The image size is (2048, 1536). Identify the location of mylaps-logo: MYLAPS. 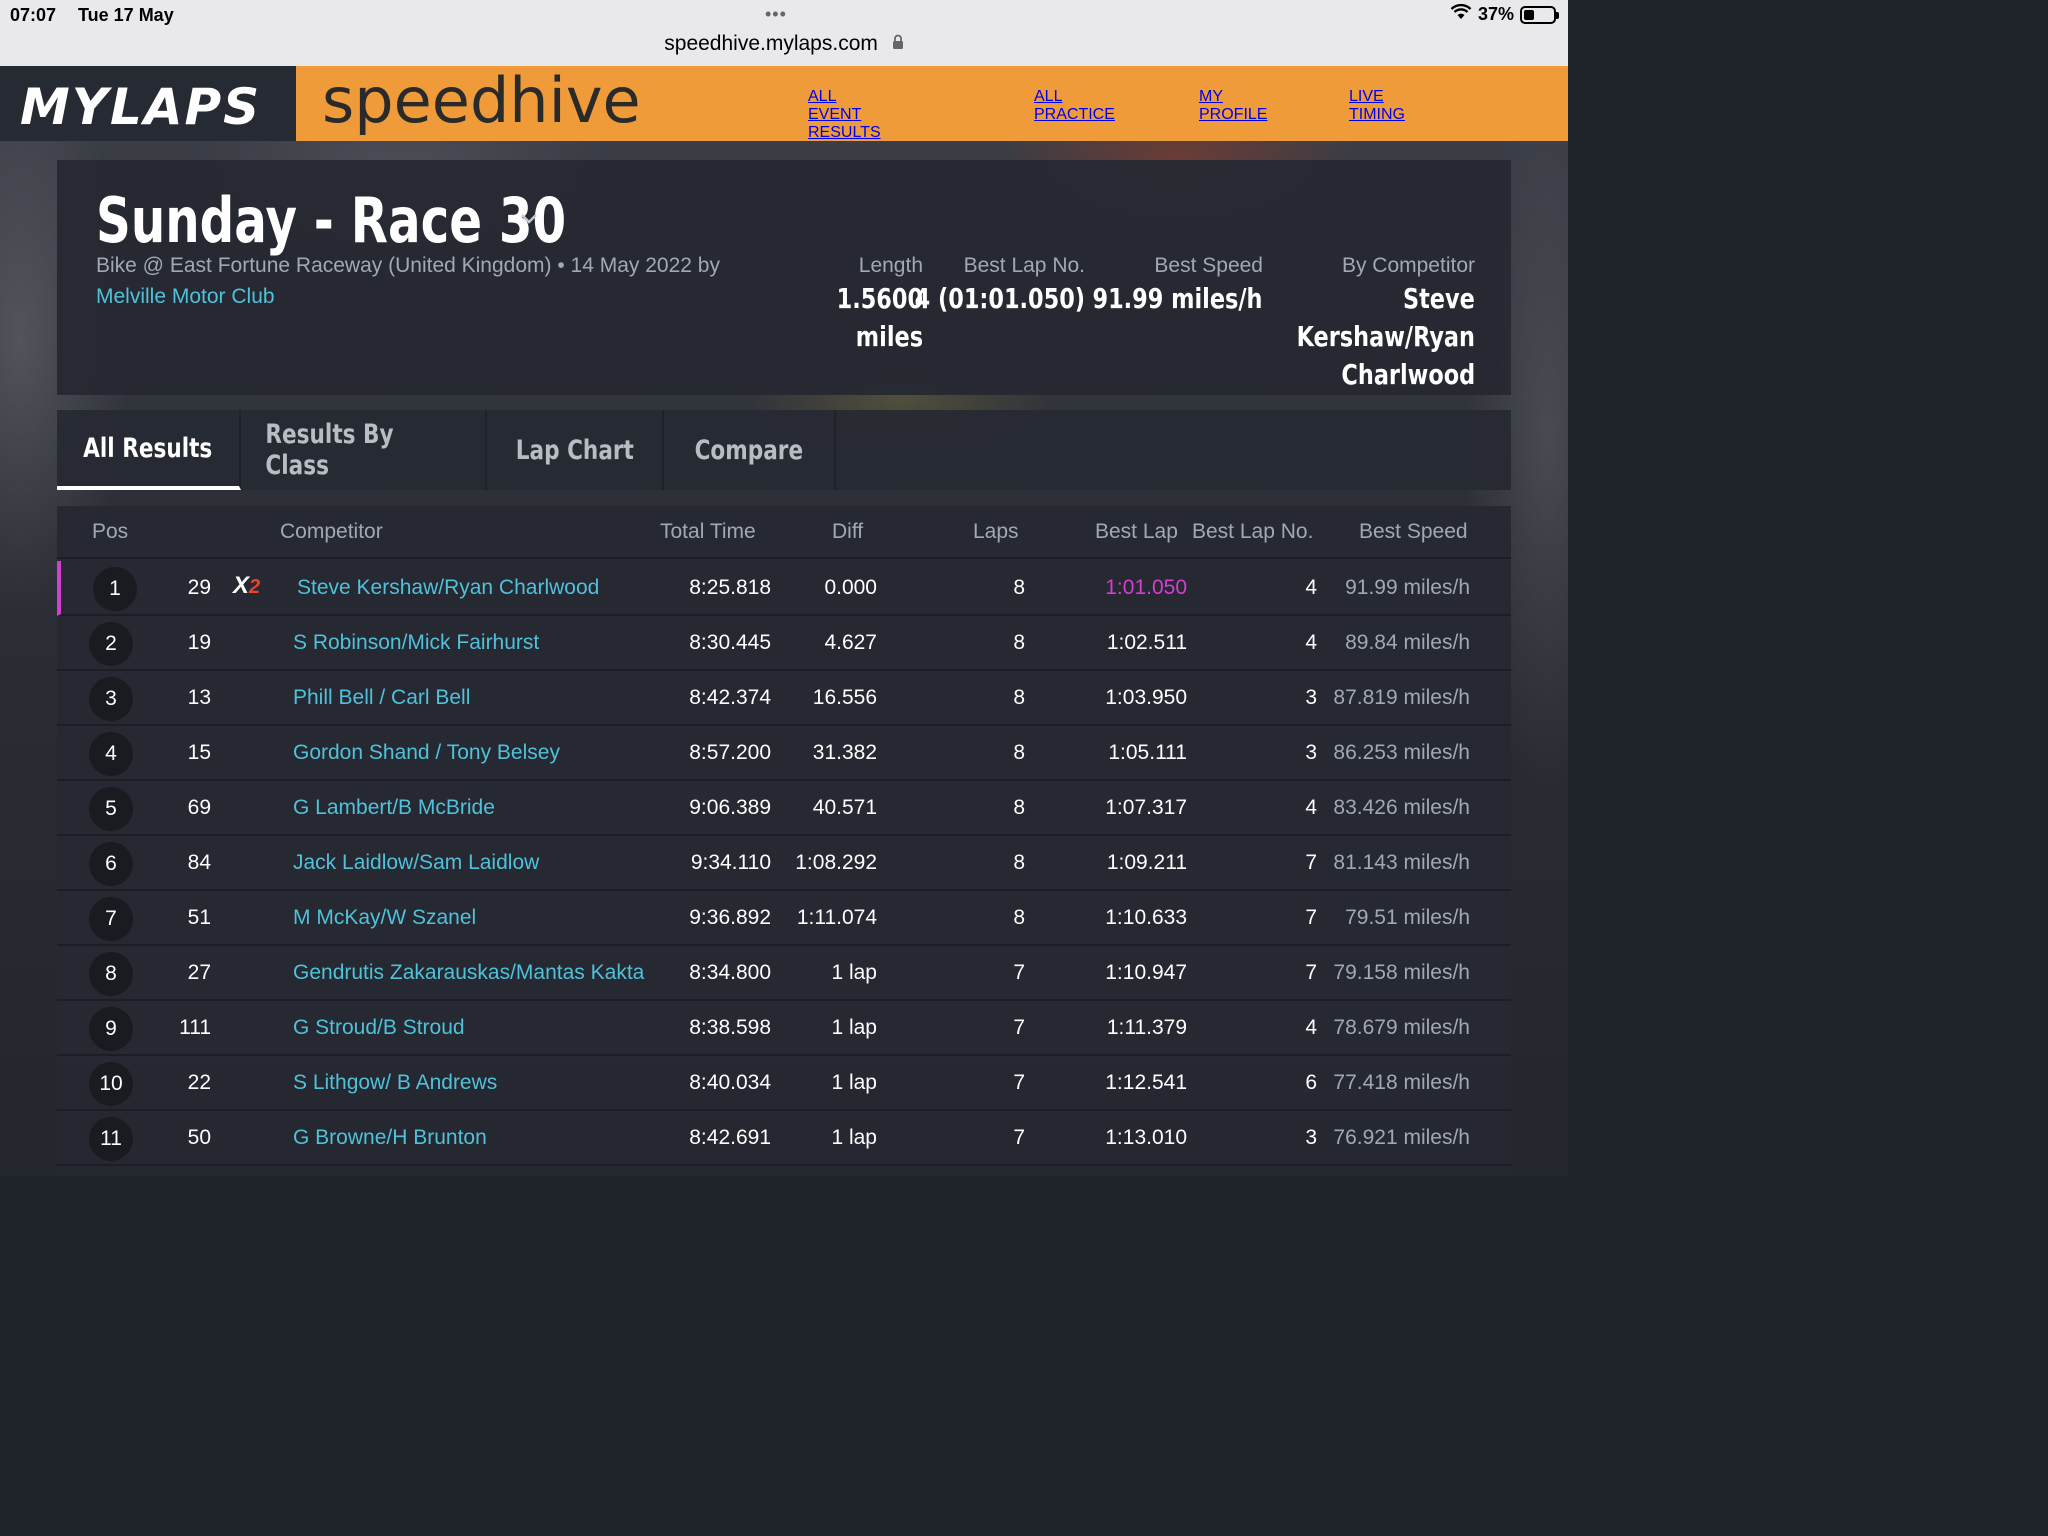
(148, 103).